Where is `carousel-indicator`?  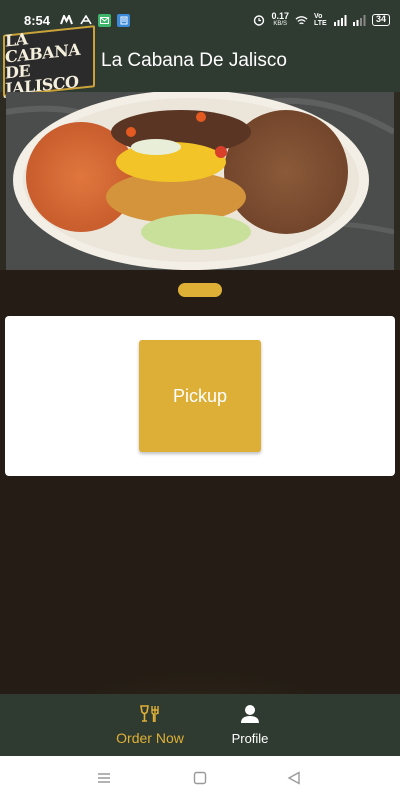 carousel-indicator is located at coordinates (200, 290).